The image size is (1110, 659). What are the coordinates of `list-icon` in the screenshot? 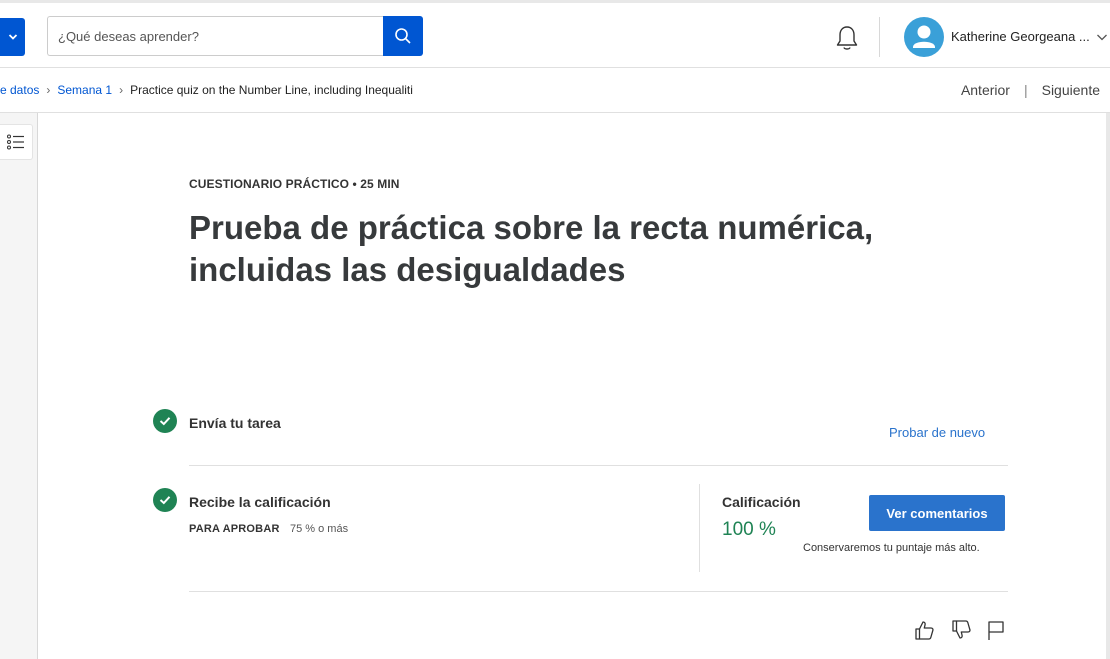 It's located at (15, 142).